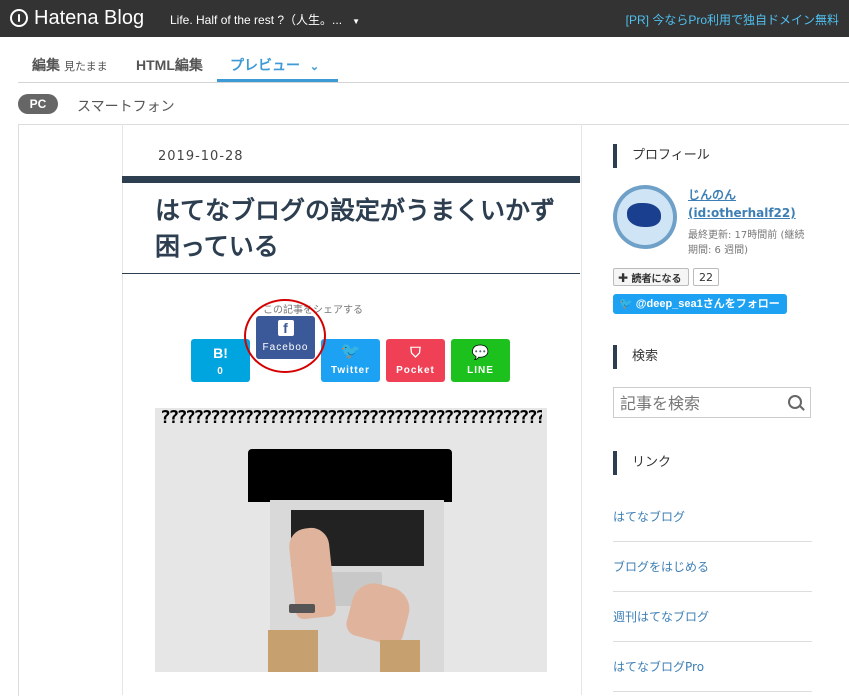 This screenshot has width=849, height=696. Describe the element at coordinates (400, 656) in the screenshot. I see `right-sleeve` at that location.